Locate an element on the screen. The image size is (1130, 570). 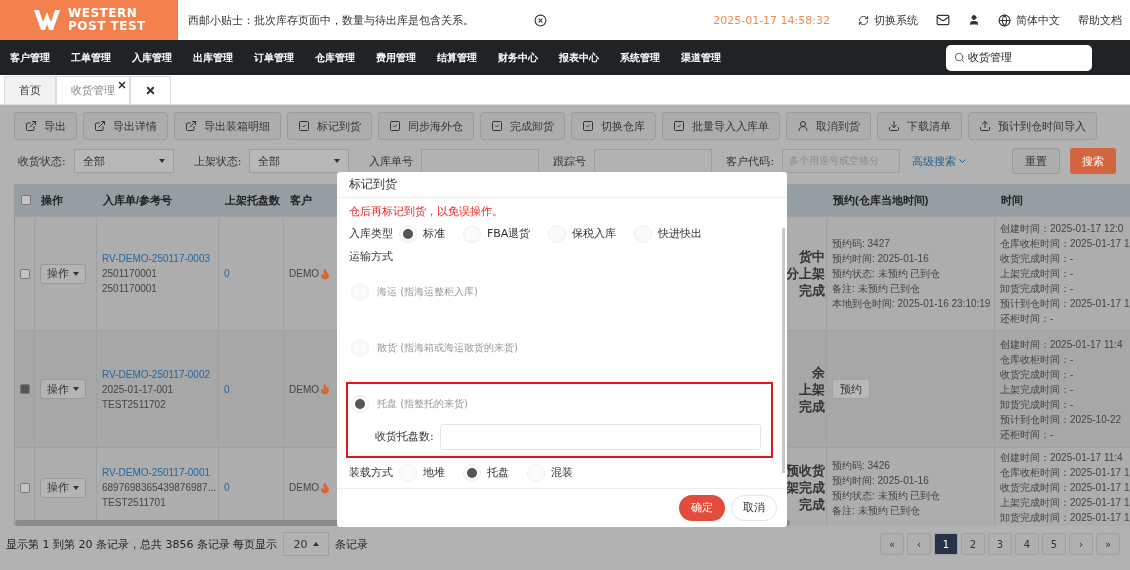
toolbar-button: 批量导入入库单 is located at coordinates (721, 126).